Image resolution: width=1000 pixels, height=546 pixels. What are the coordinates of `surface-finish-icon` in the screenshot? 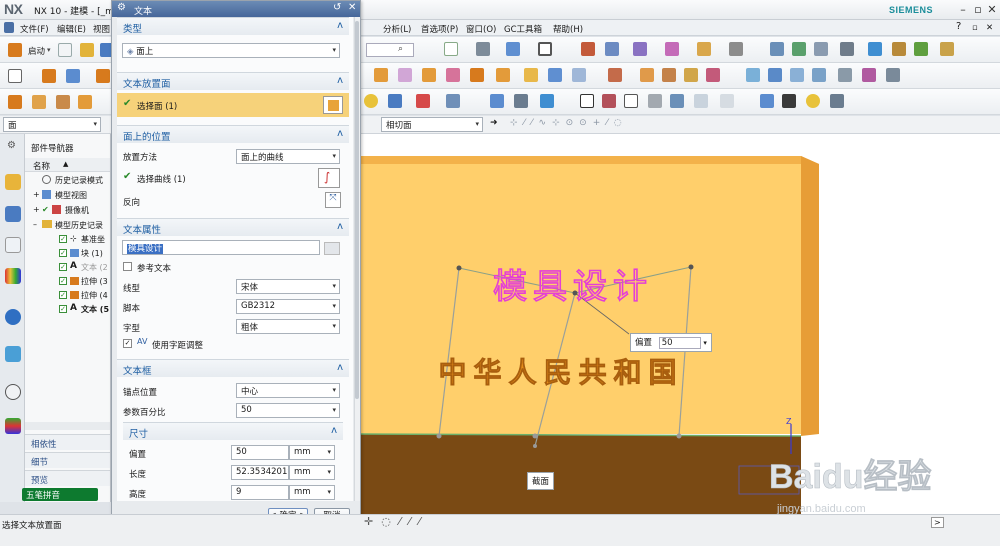 It's located at (727, 101).